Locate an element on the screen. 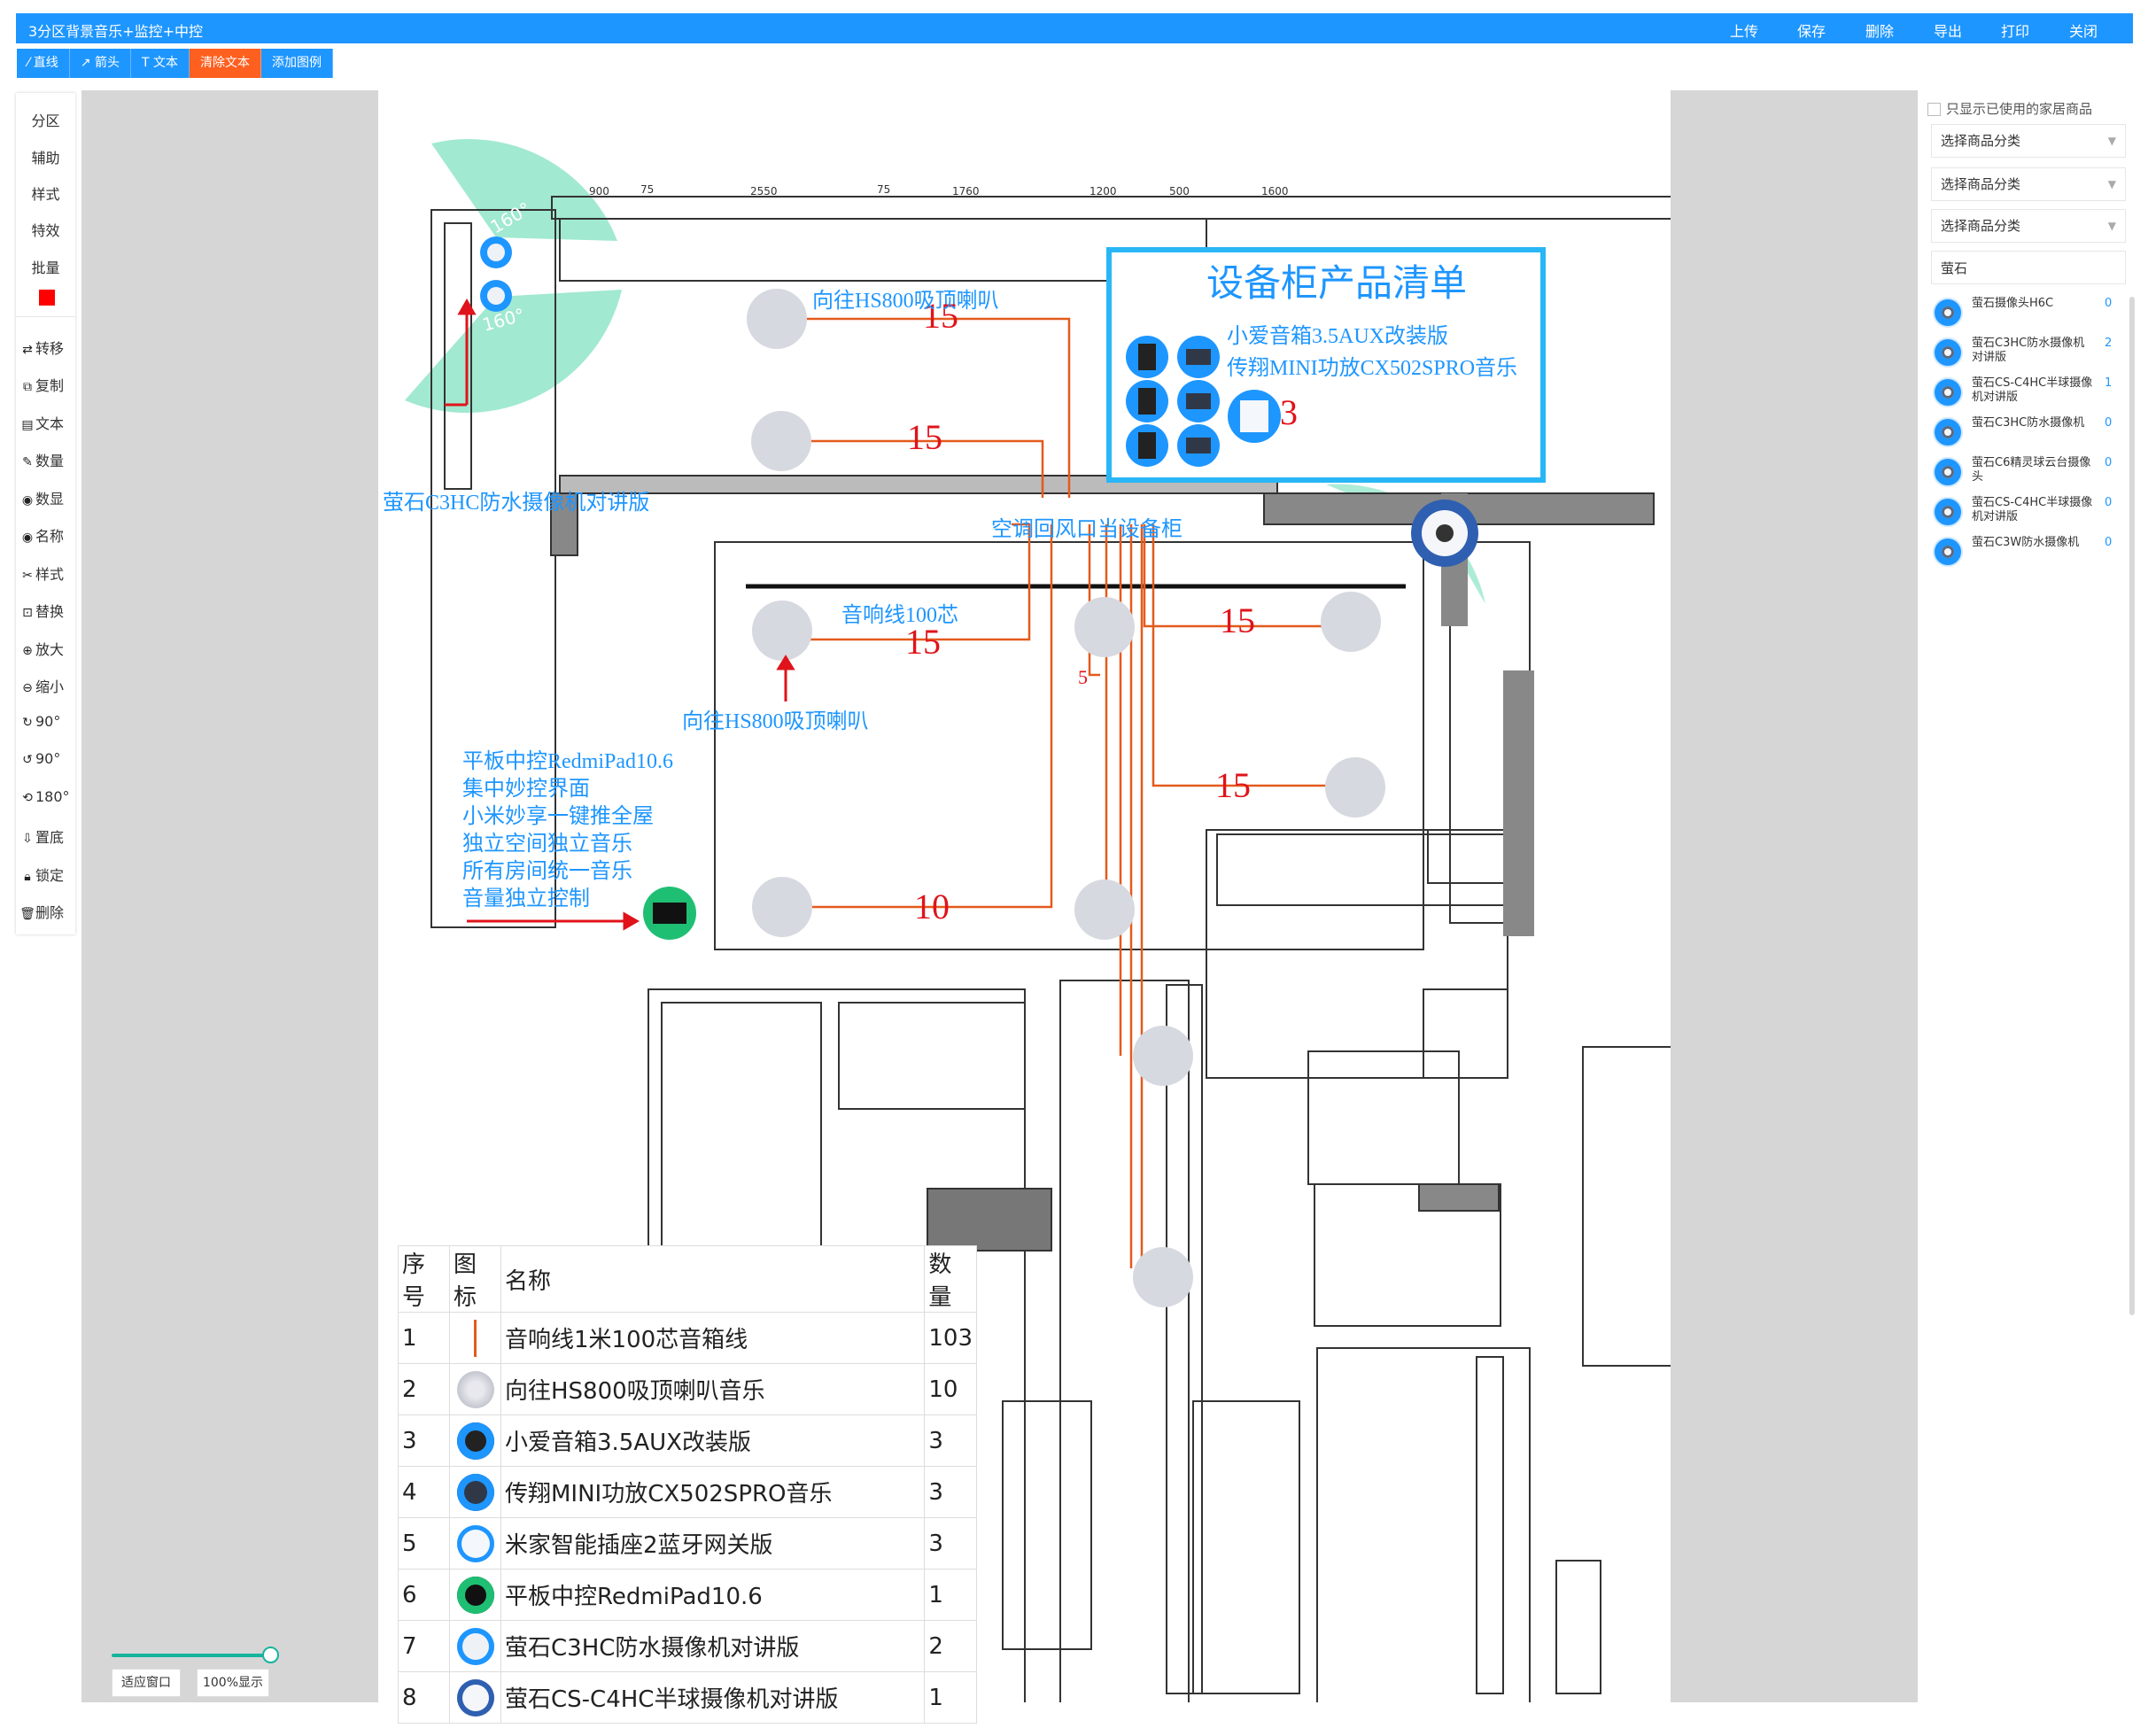 The width and height of the screenshot is (2148, 1736). product-item: 萤石CS-C4HC半球摄像机对讲版 1 is located at coordinates (2029, 393).